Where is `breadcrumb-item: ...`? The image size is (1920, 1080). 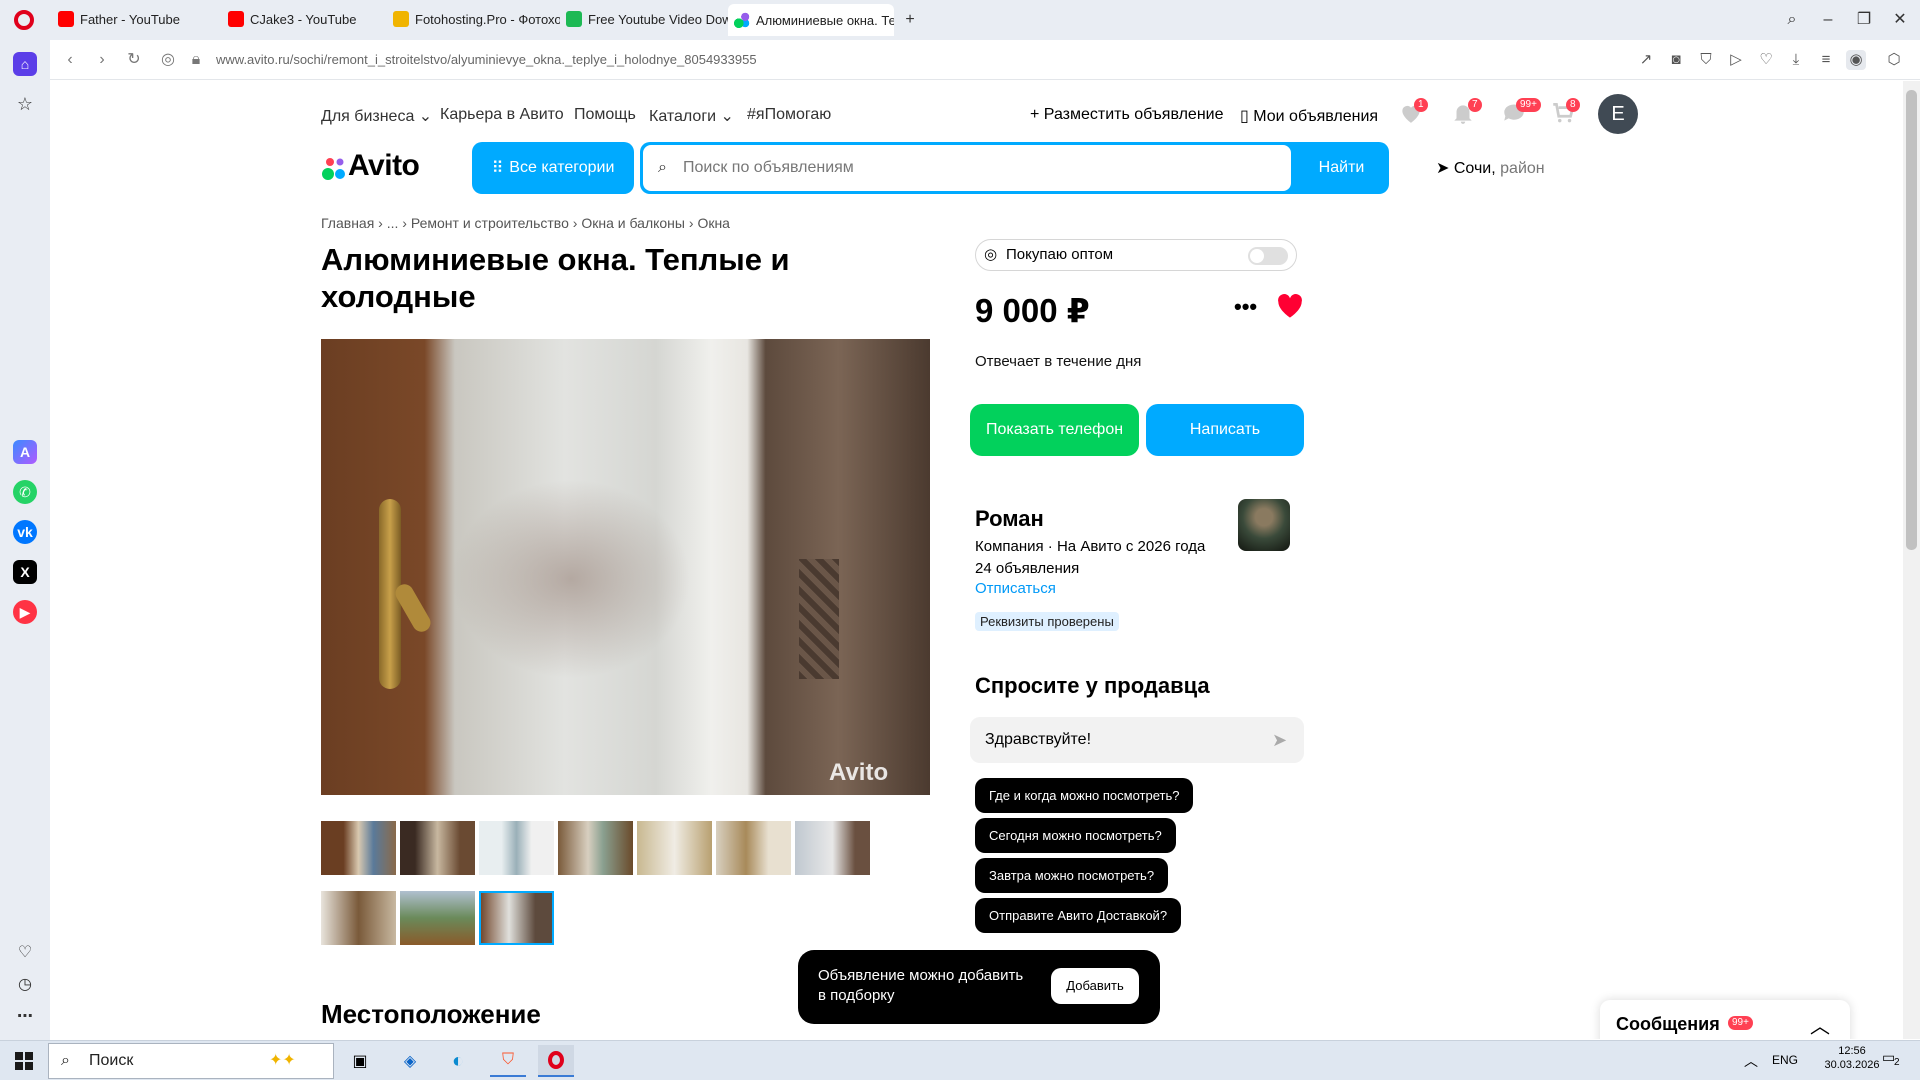 breadcrumb-item: ... is located at coordinates (393, 223).